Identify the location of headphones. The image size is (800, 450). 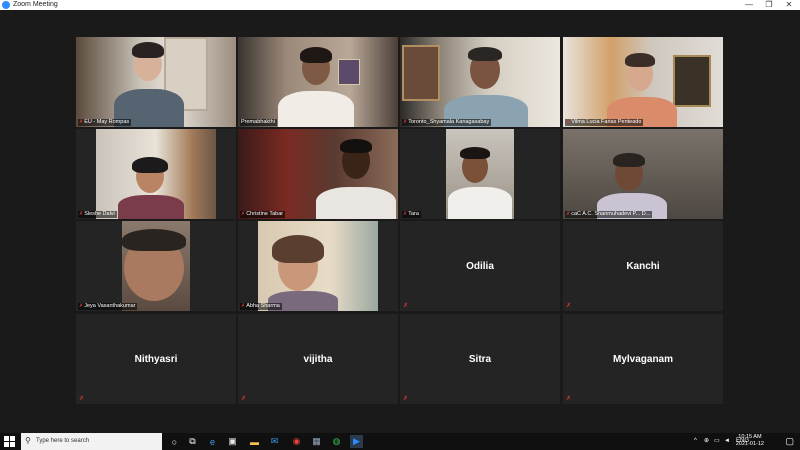
(150, 165).